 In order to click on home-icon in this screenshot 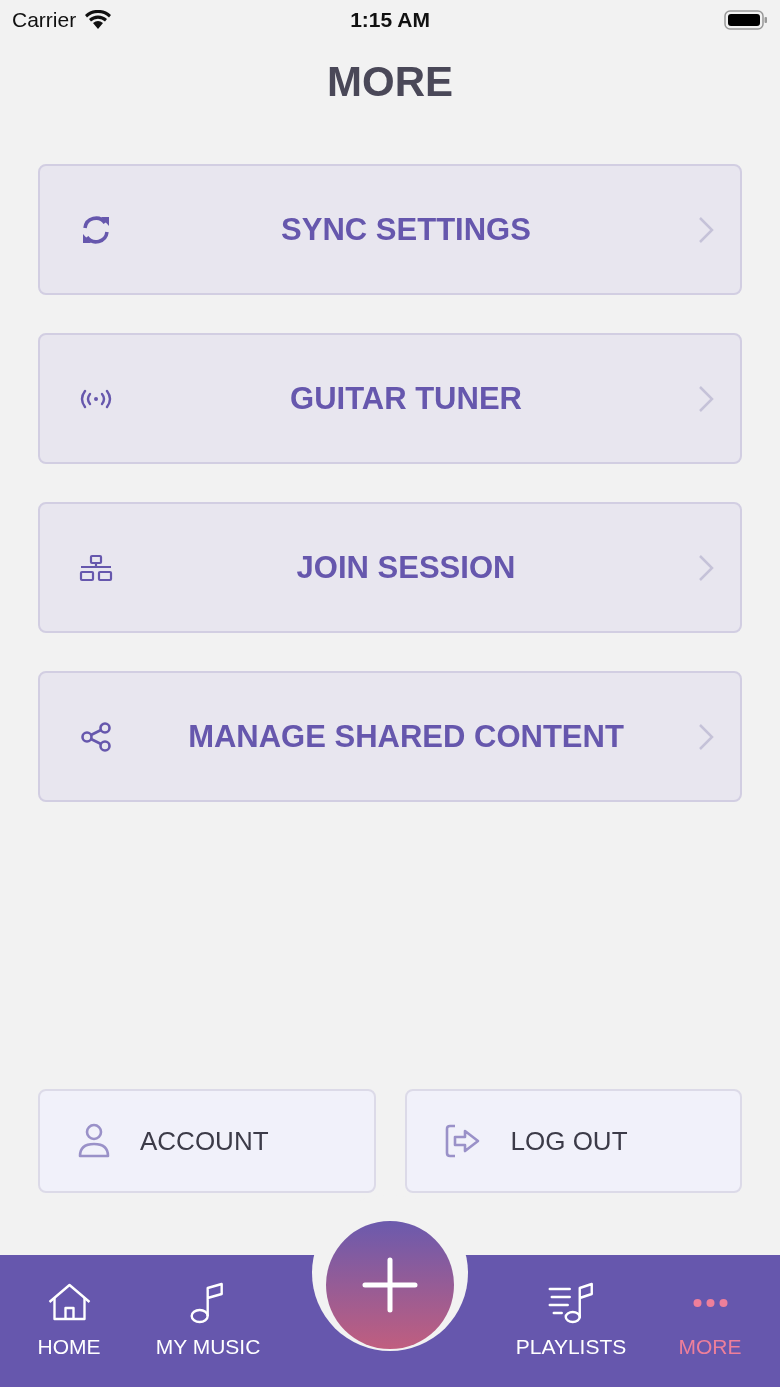, I will do `click(69, 1303)`.